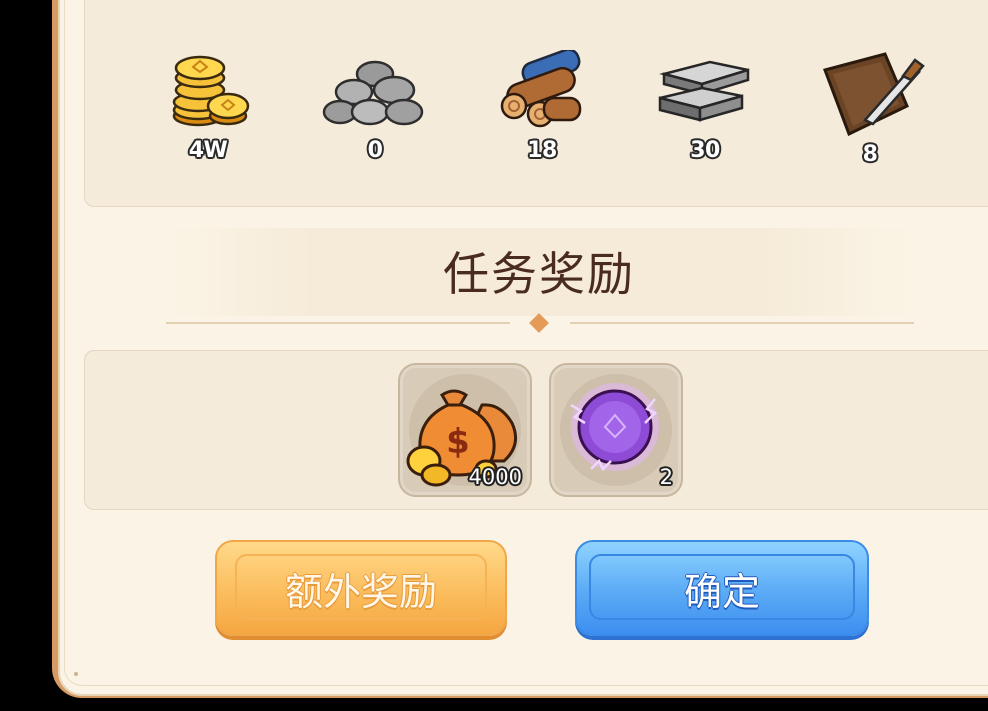 The width and height of the screenshot is (988, 711). I want to click on resource-leather: 8, so click(870, 108).